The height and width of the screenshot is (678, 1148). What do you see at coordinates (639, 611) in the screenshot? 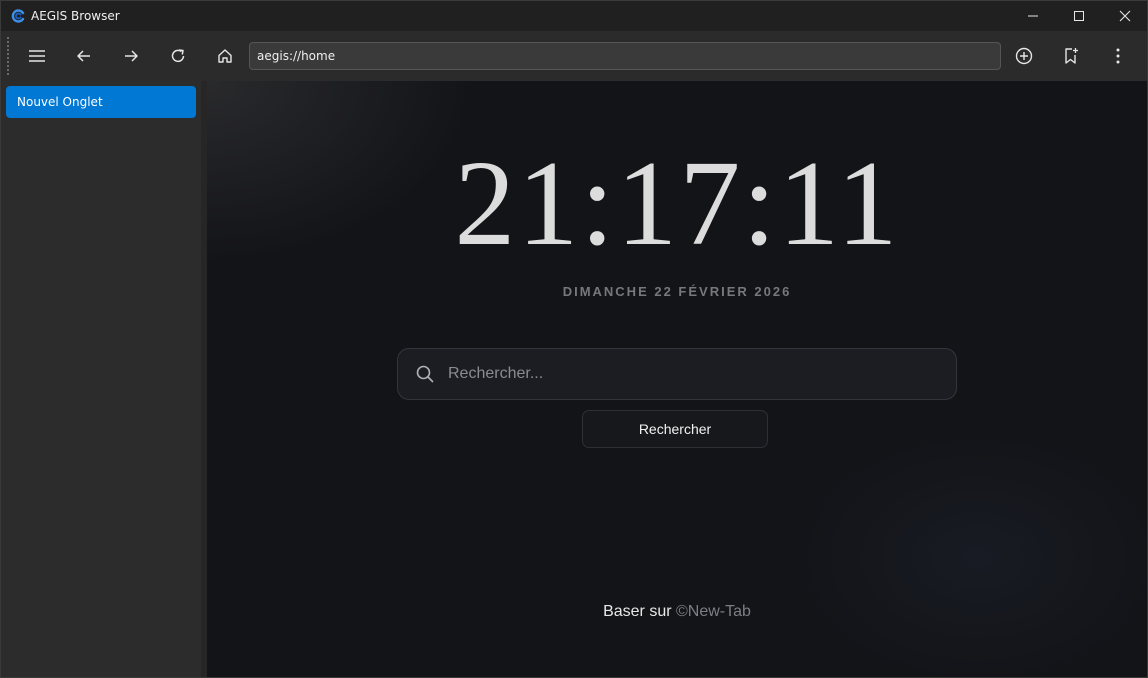
I see `footer-prefix: Baser sur` at bounding box center [639, 611].